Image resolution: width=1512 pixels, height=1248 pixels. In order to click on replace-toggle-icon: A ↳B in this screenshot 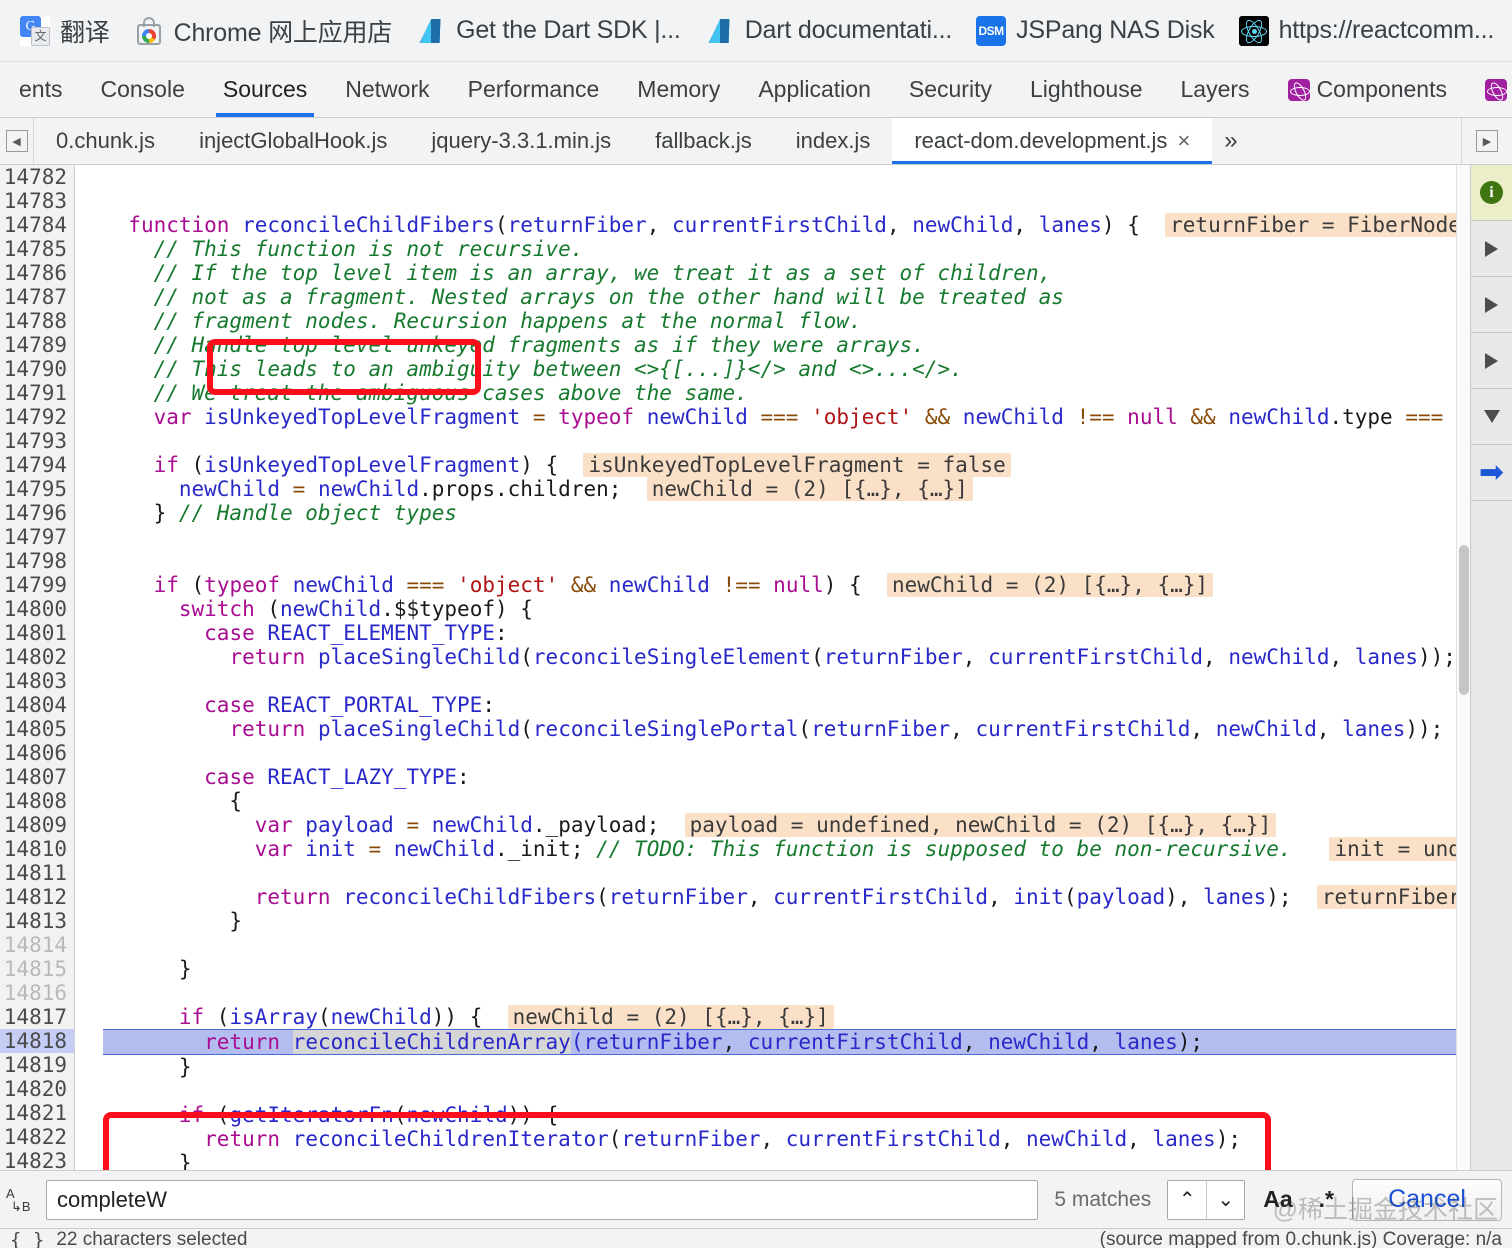, I will do `click(21, 1200)`.